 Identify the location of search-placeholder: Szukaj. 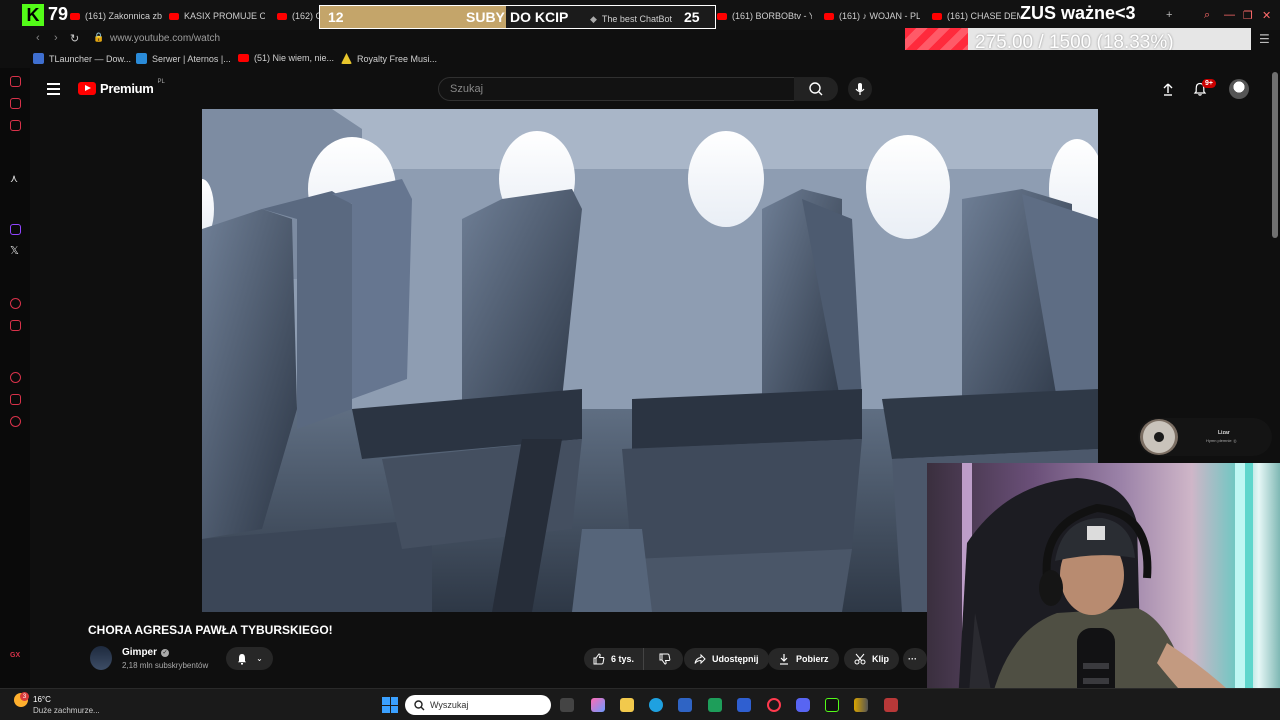
(467, 89).